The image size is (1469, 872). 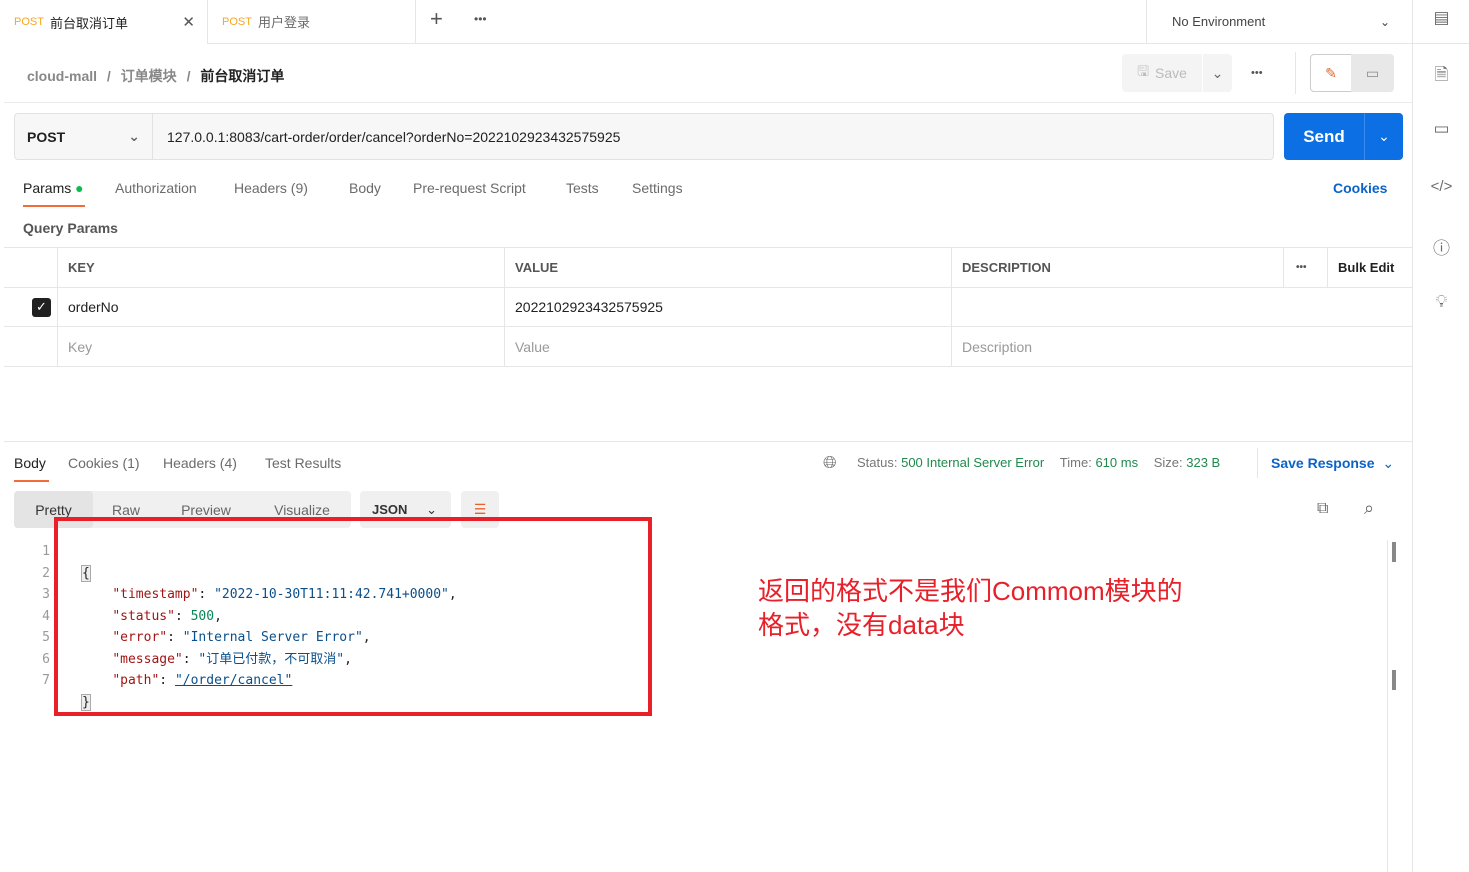 What do you see at coordinates (242, 76) in the screenshot?
I see `breadcrumb-request: 前台取消订单` at bounding box center [242, 76].